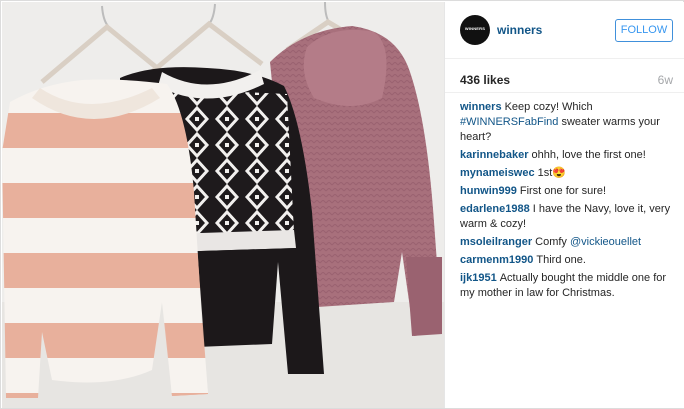 This screenshot has height=409, width=684. I want to click on comment: carmenm1990 Third one., so click(566, 260).